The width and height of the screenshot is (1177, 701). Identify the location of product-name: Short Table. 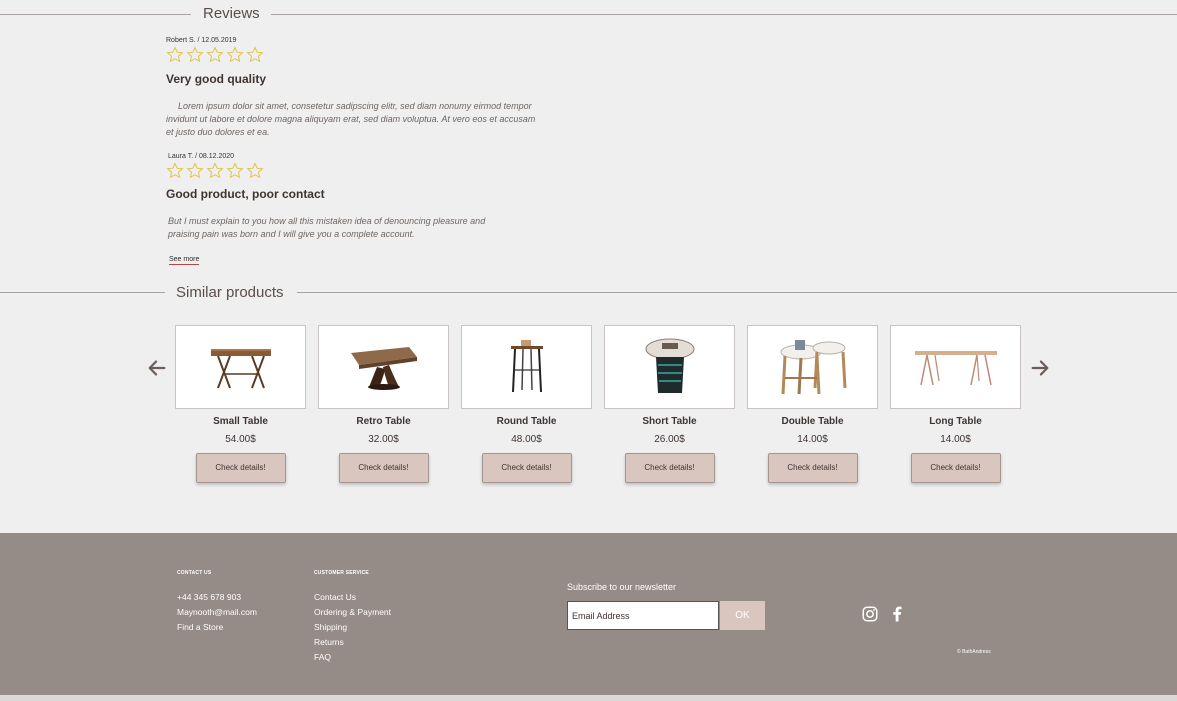
(669, 421).